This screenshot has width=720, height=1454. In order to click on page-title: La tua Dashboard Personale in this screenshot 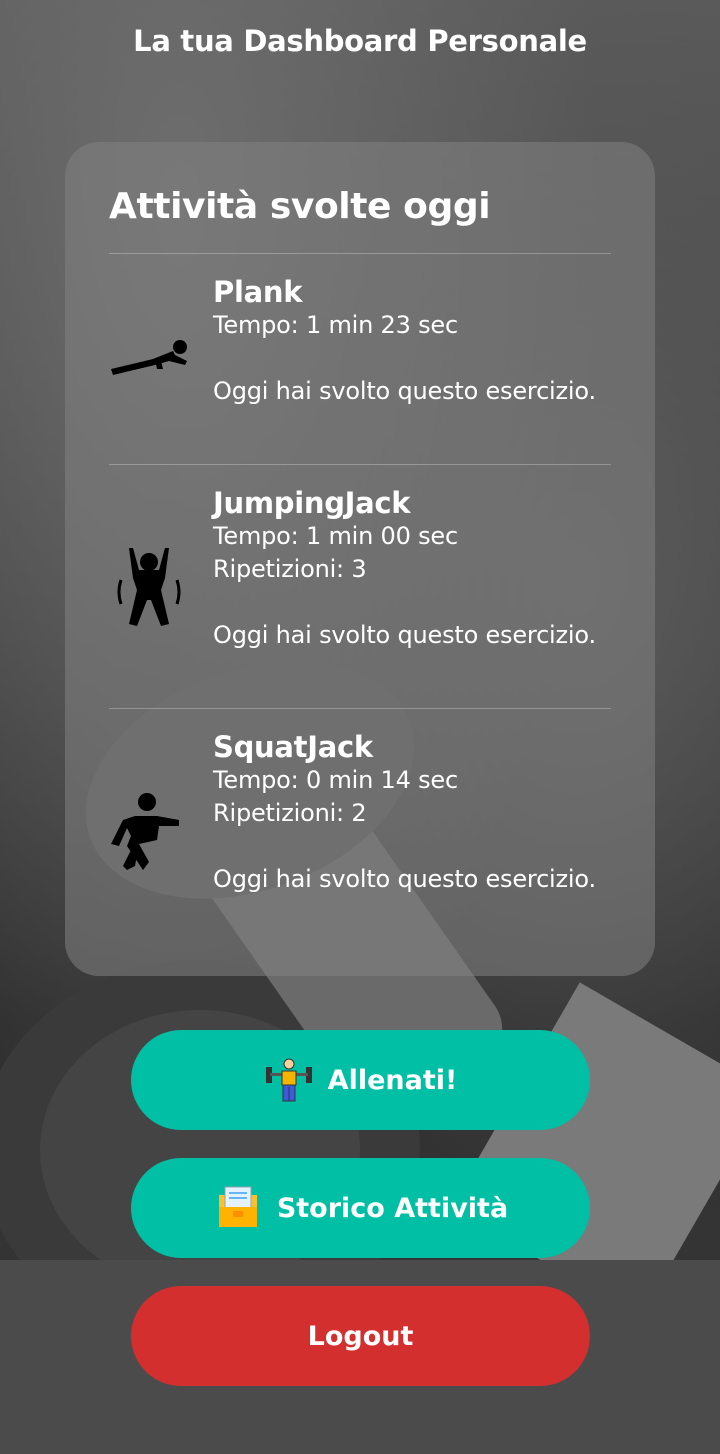, I will do `click(360, 41)`.